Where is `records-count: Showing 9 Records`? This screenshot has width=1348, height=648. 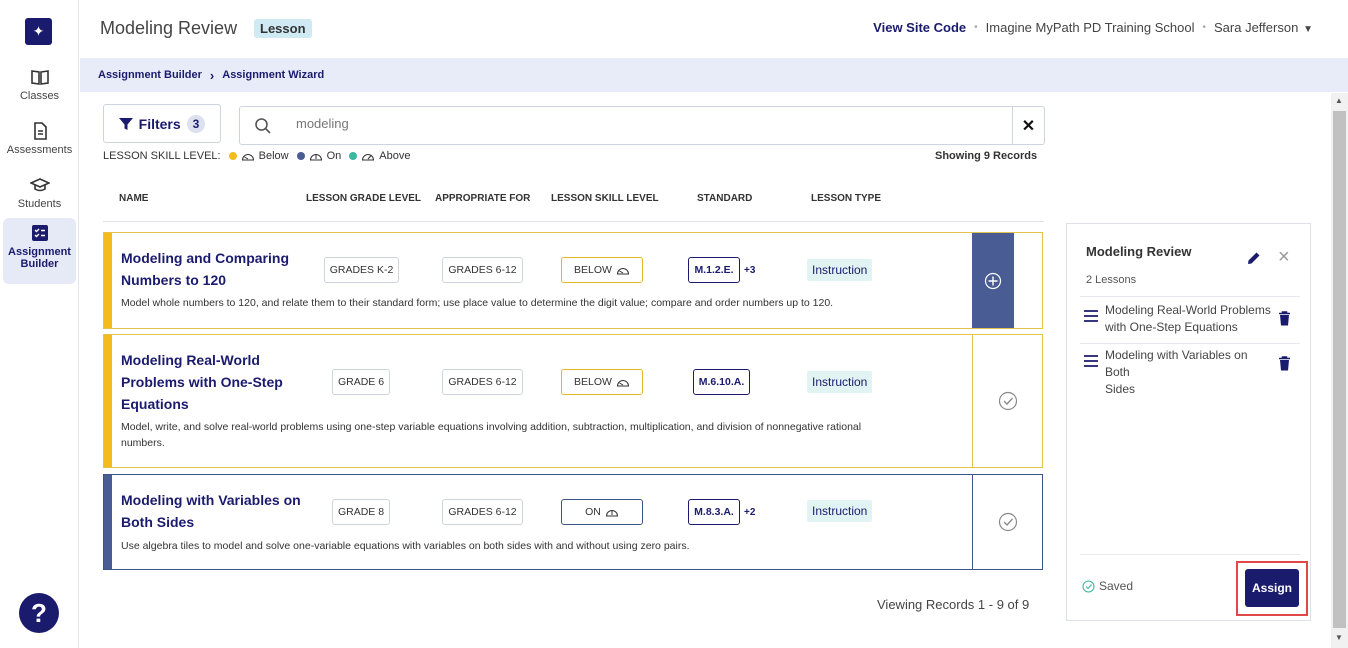 records-count: Showing 9 Records is located at coordinates (986, 156).